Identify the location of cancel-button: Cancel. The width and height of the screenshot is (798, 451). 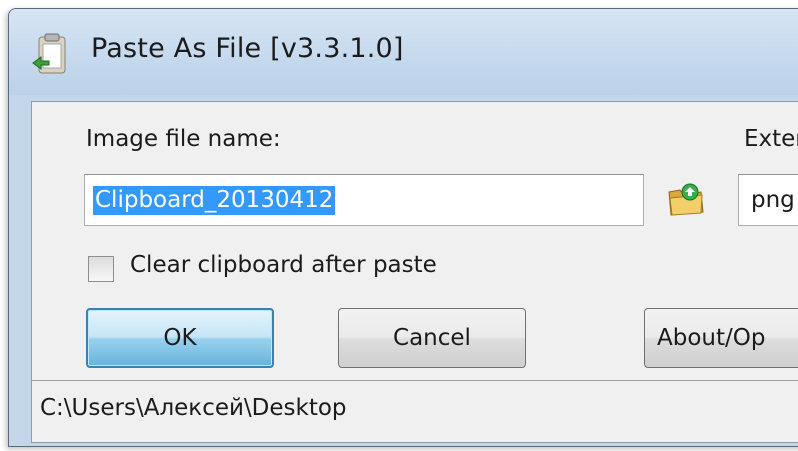
(432, 338).